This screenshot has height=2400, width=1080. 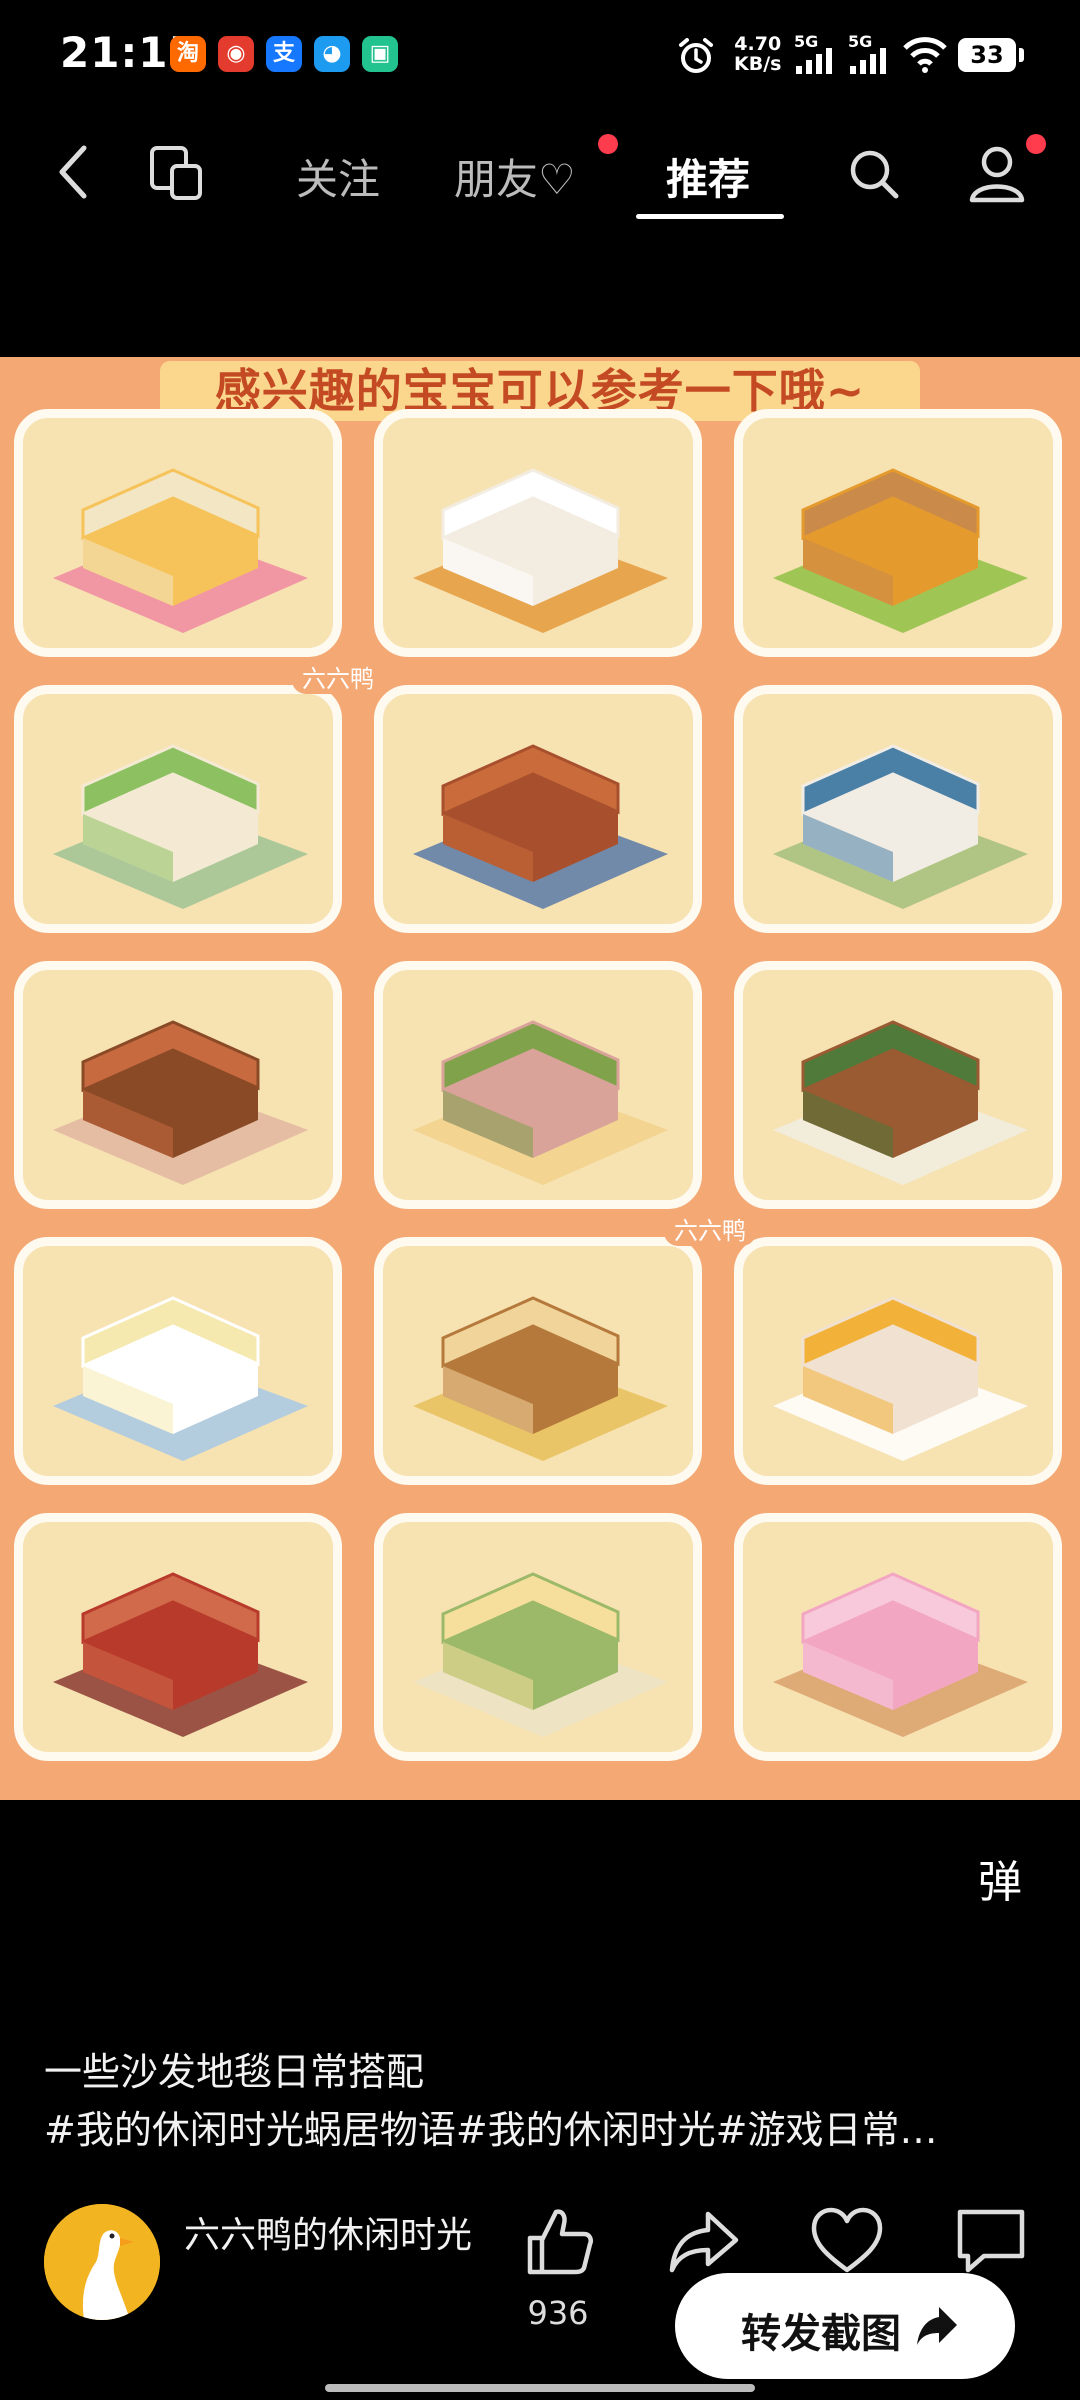 What do you see at coordinates (180, 550) in the screenshot?
I see `yellow-sofa-heart-pillow-icon` at bounding box center [180, 550].